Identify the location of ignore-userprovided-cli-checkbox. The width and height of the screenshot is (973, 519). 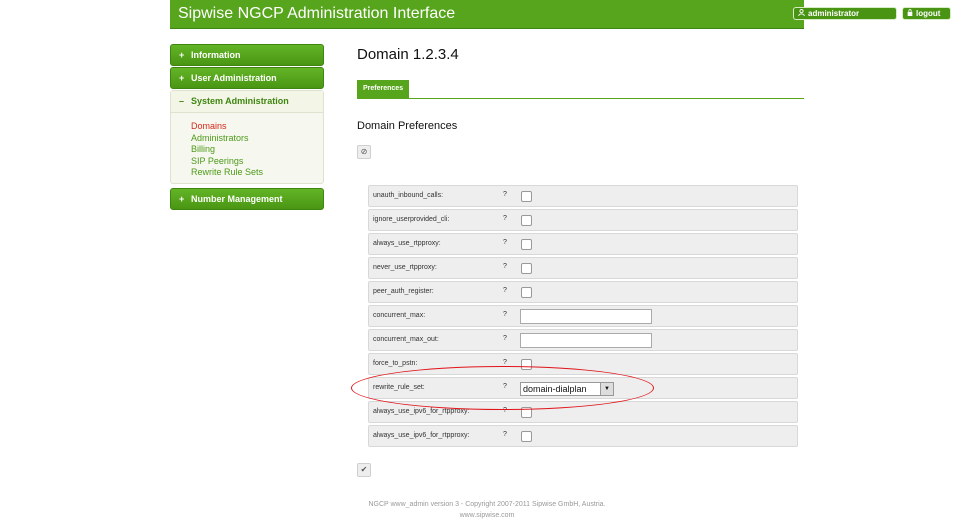
(526, 220).